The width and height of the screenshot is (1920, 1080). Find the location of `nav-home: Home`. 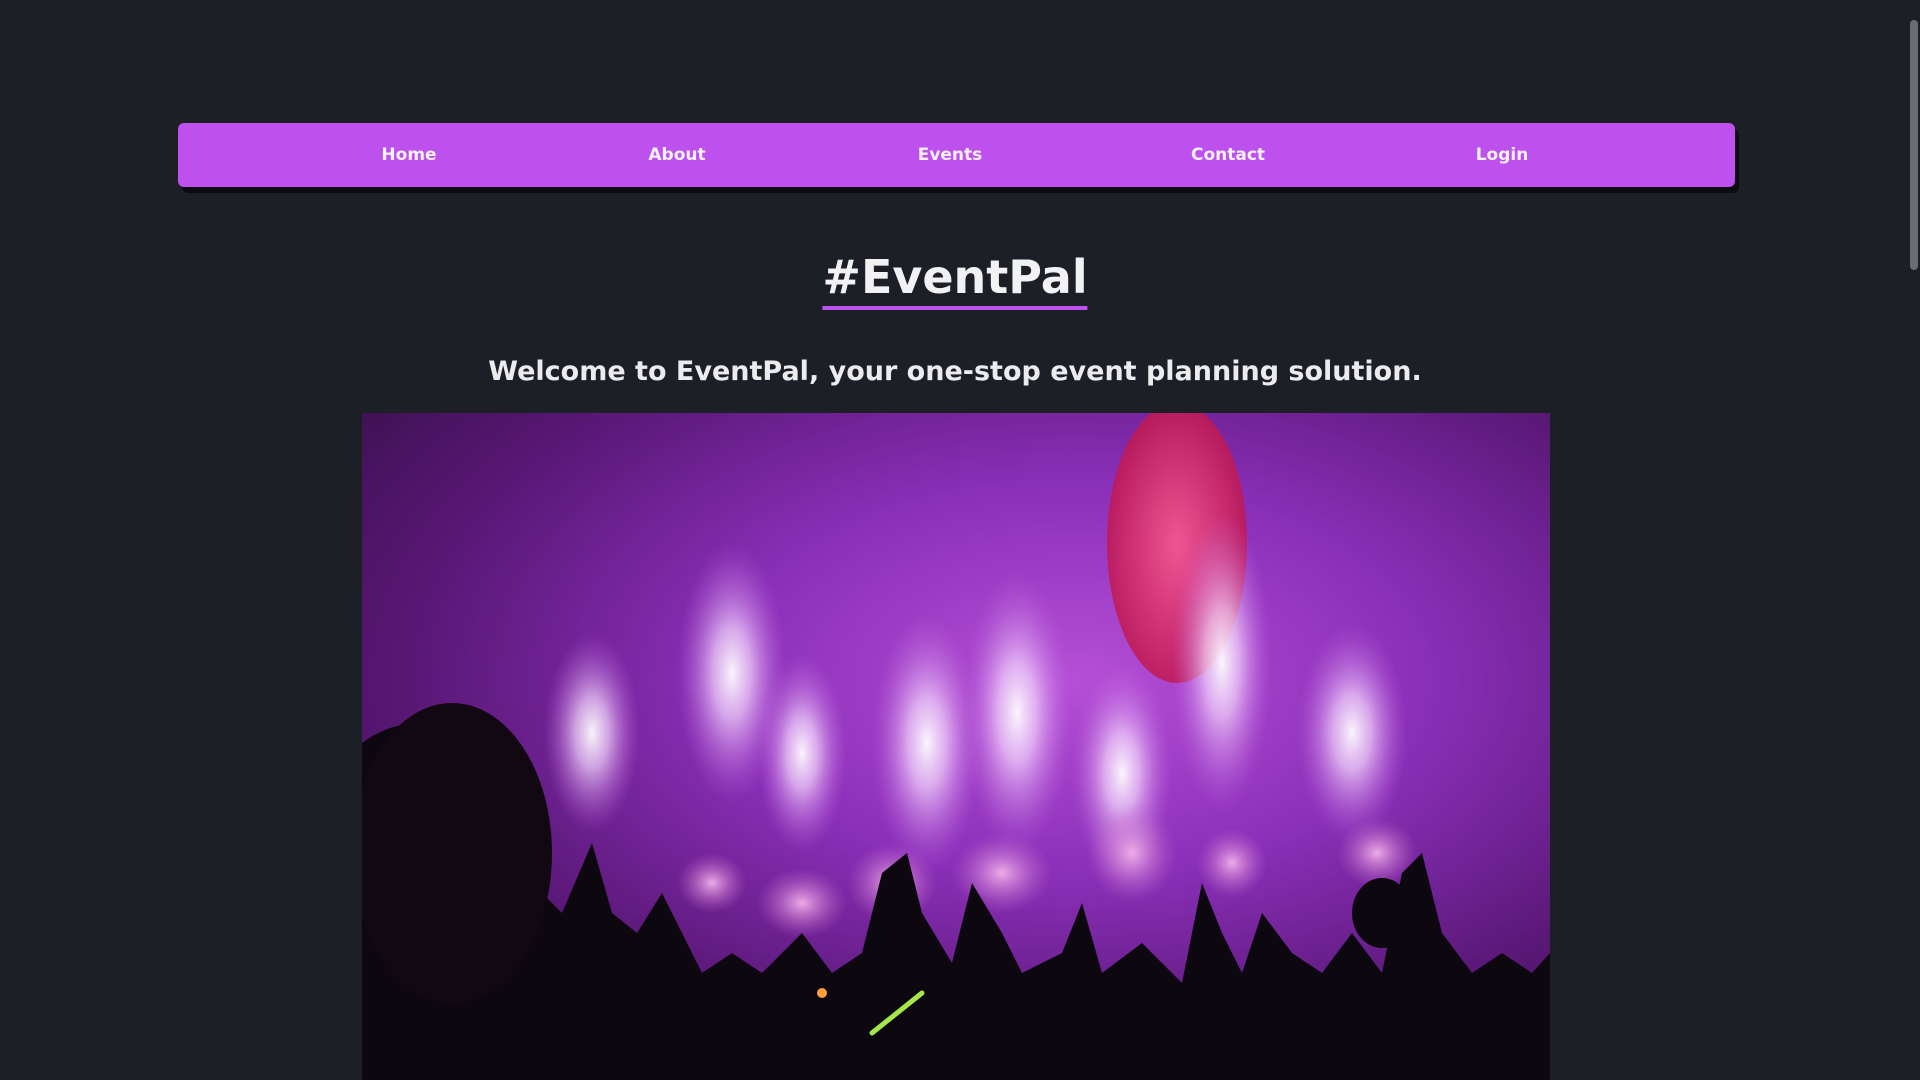

nav-home: Home is located at coordinates (408, 155).